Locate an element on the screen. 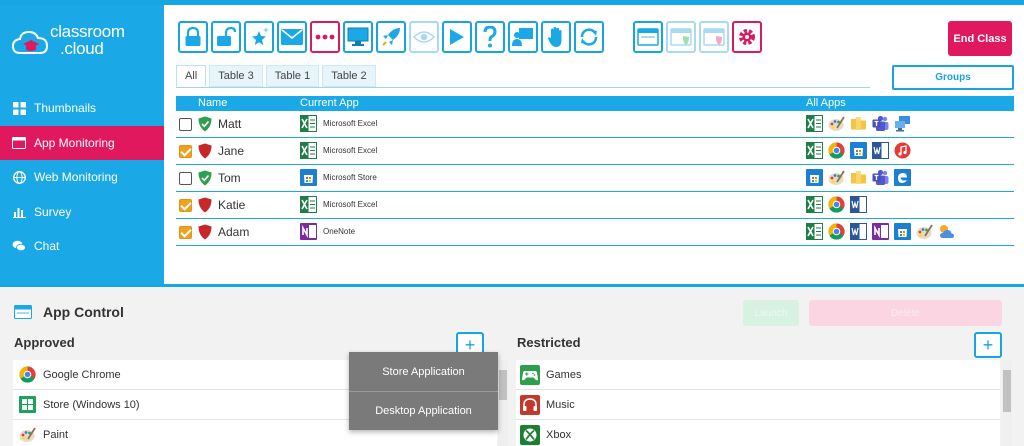 This screenshot has width=1024, height=446. help-button is located at coordinates (490, 37).